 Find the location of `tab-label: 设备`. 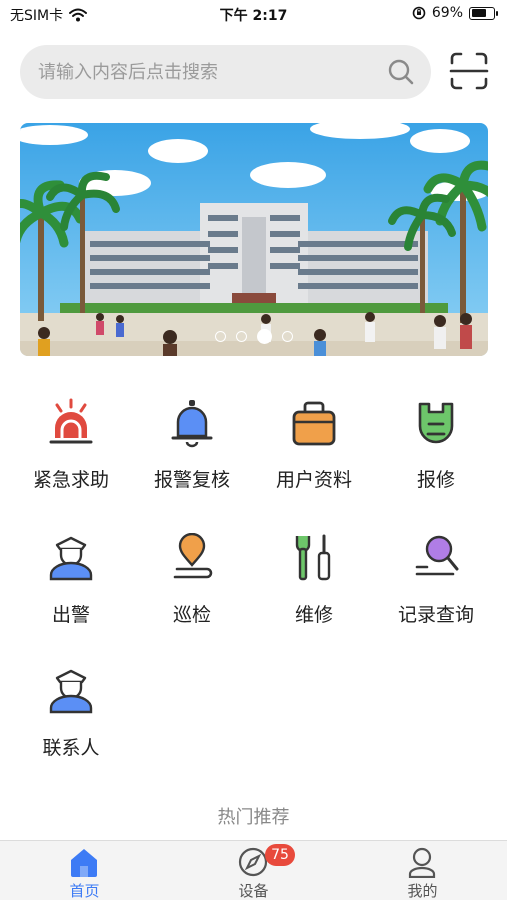

tab-label: 设备 is located at coordinates (253, 891).